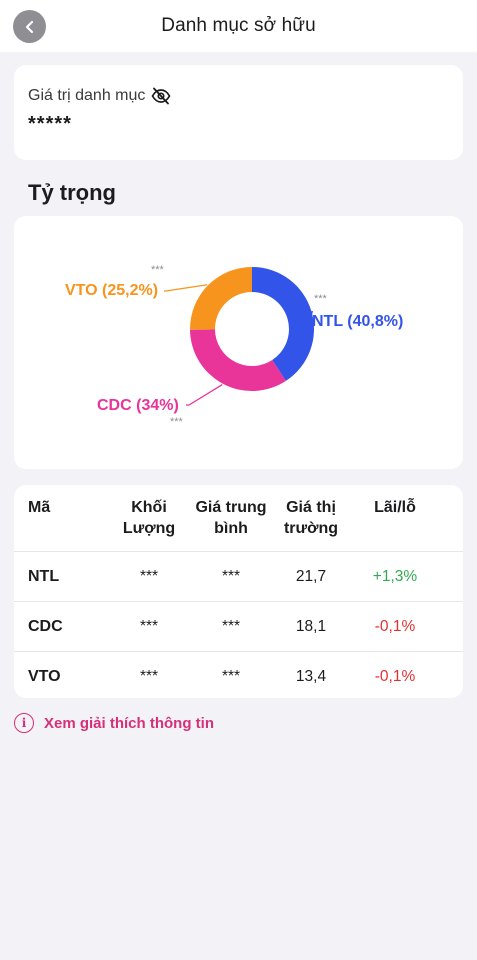 This screenshot has height=960, width=477. Describe the element at coordinates (395, 507) in the screenshot. I see `col-header-pnl: Lãi/lỗ` at that location.